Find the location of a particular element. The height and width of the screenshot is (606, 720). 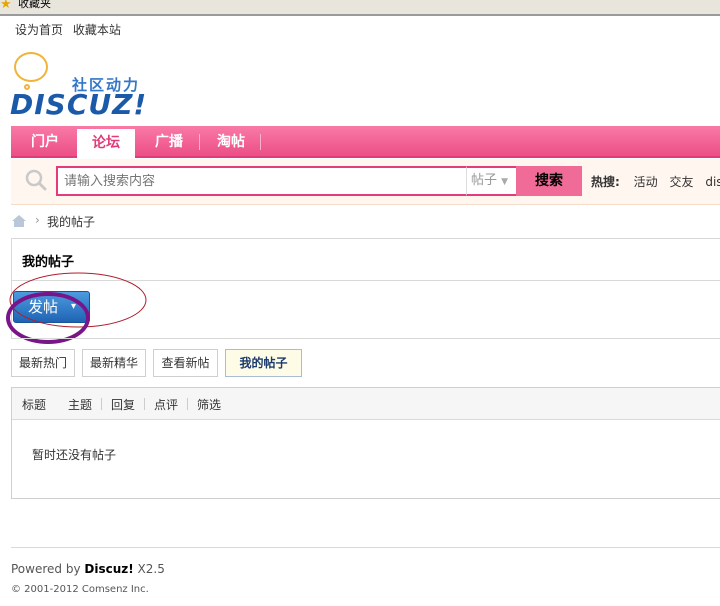

hot-item: 交友 is located at coordinates (681, 182).